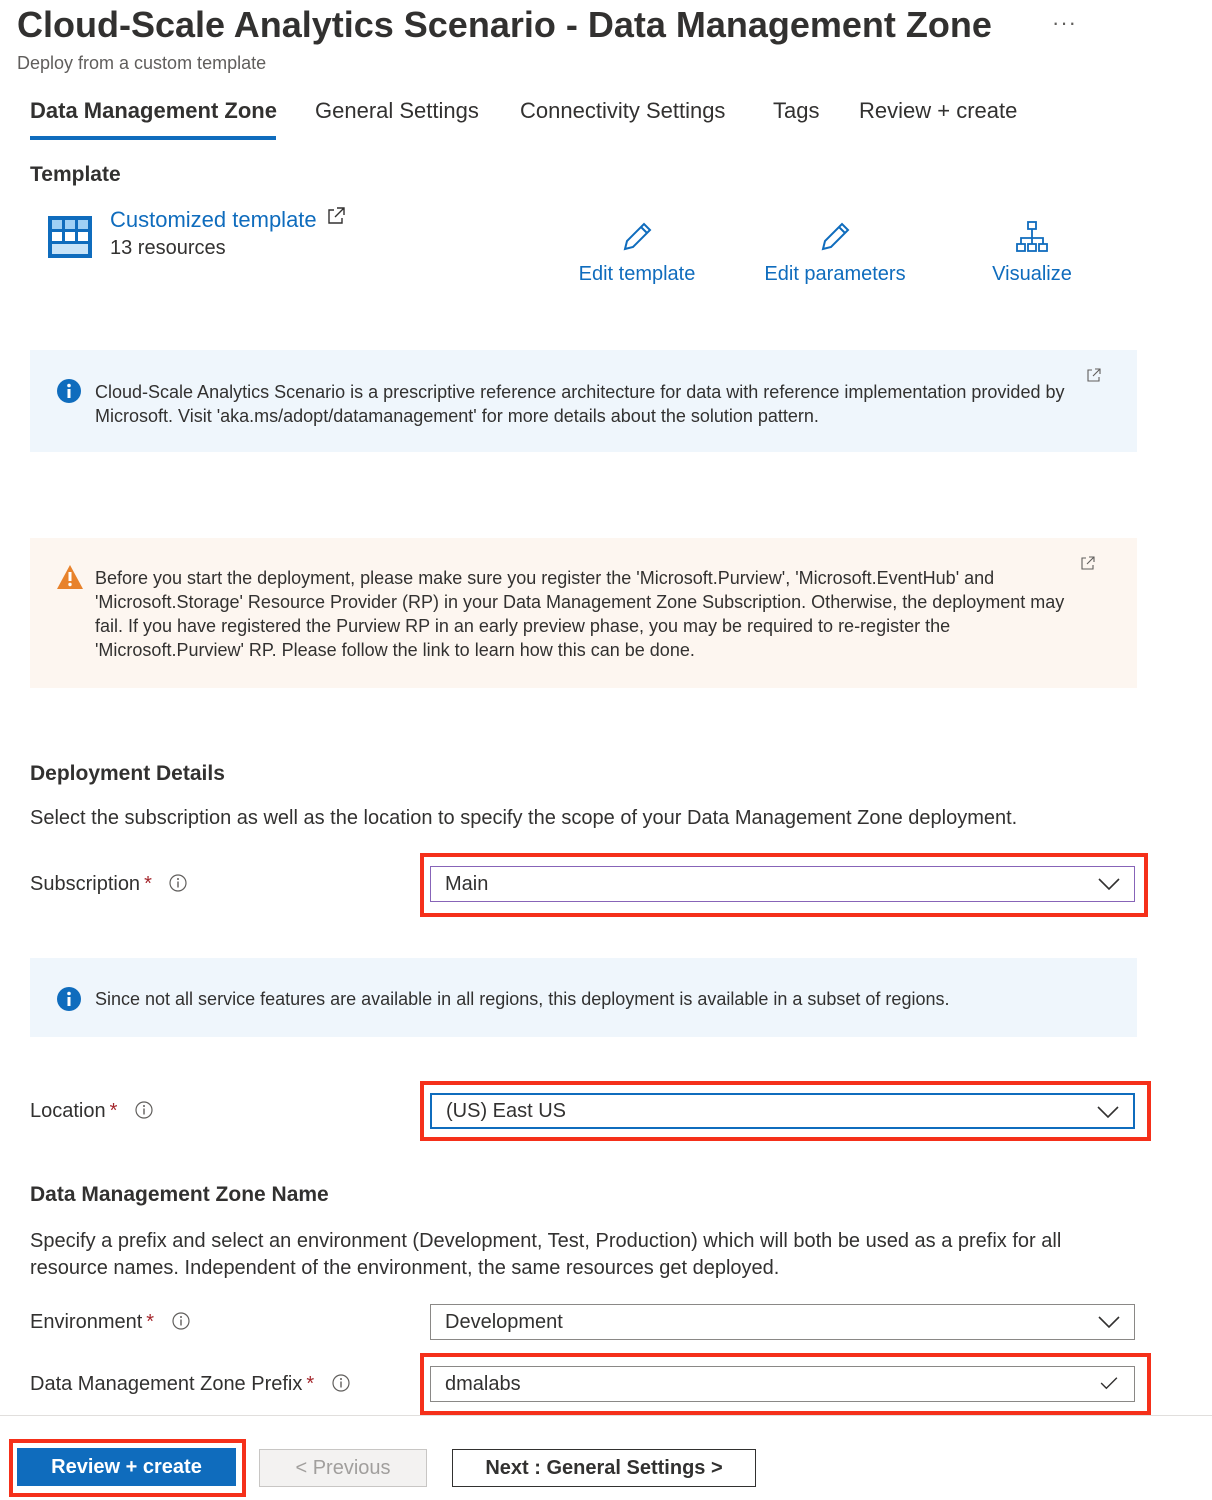 This screenshot has height=1500, width=1212. Describe the element at coordinates (166, 1384) in the screenshot. I see `prefix-label-text: Data Management Zone Prefix` at that location.